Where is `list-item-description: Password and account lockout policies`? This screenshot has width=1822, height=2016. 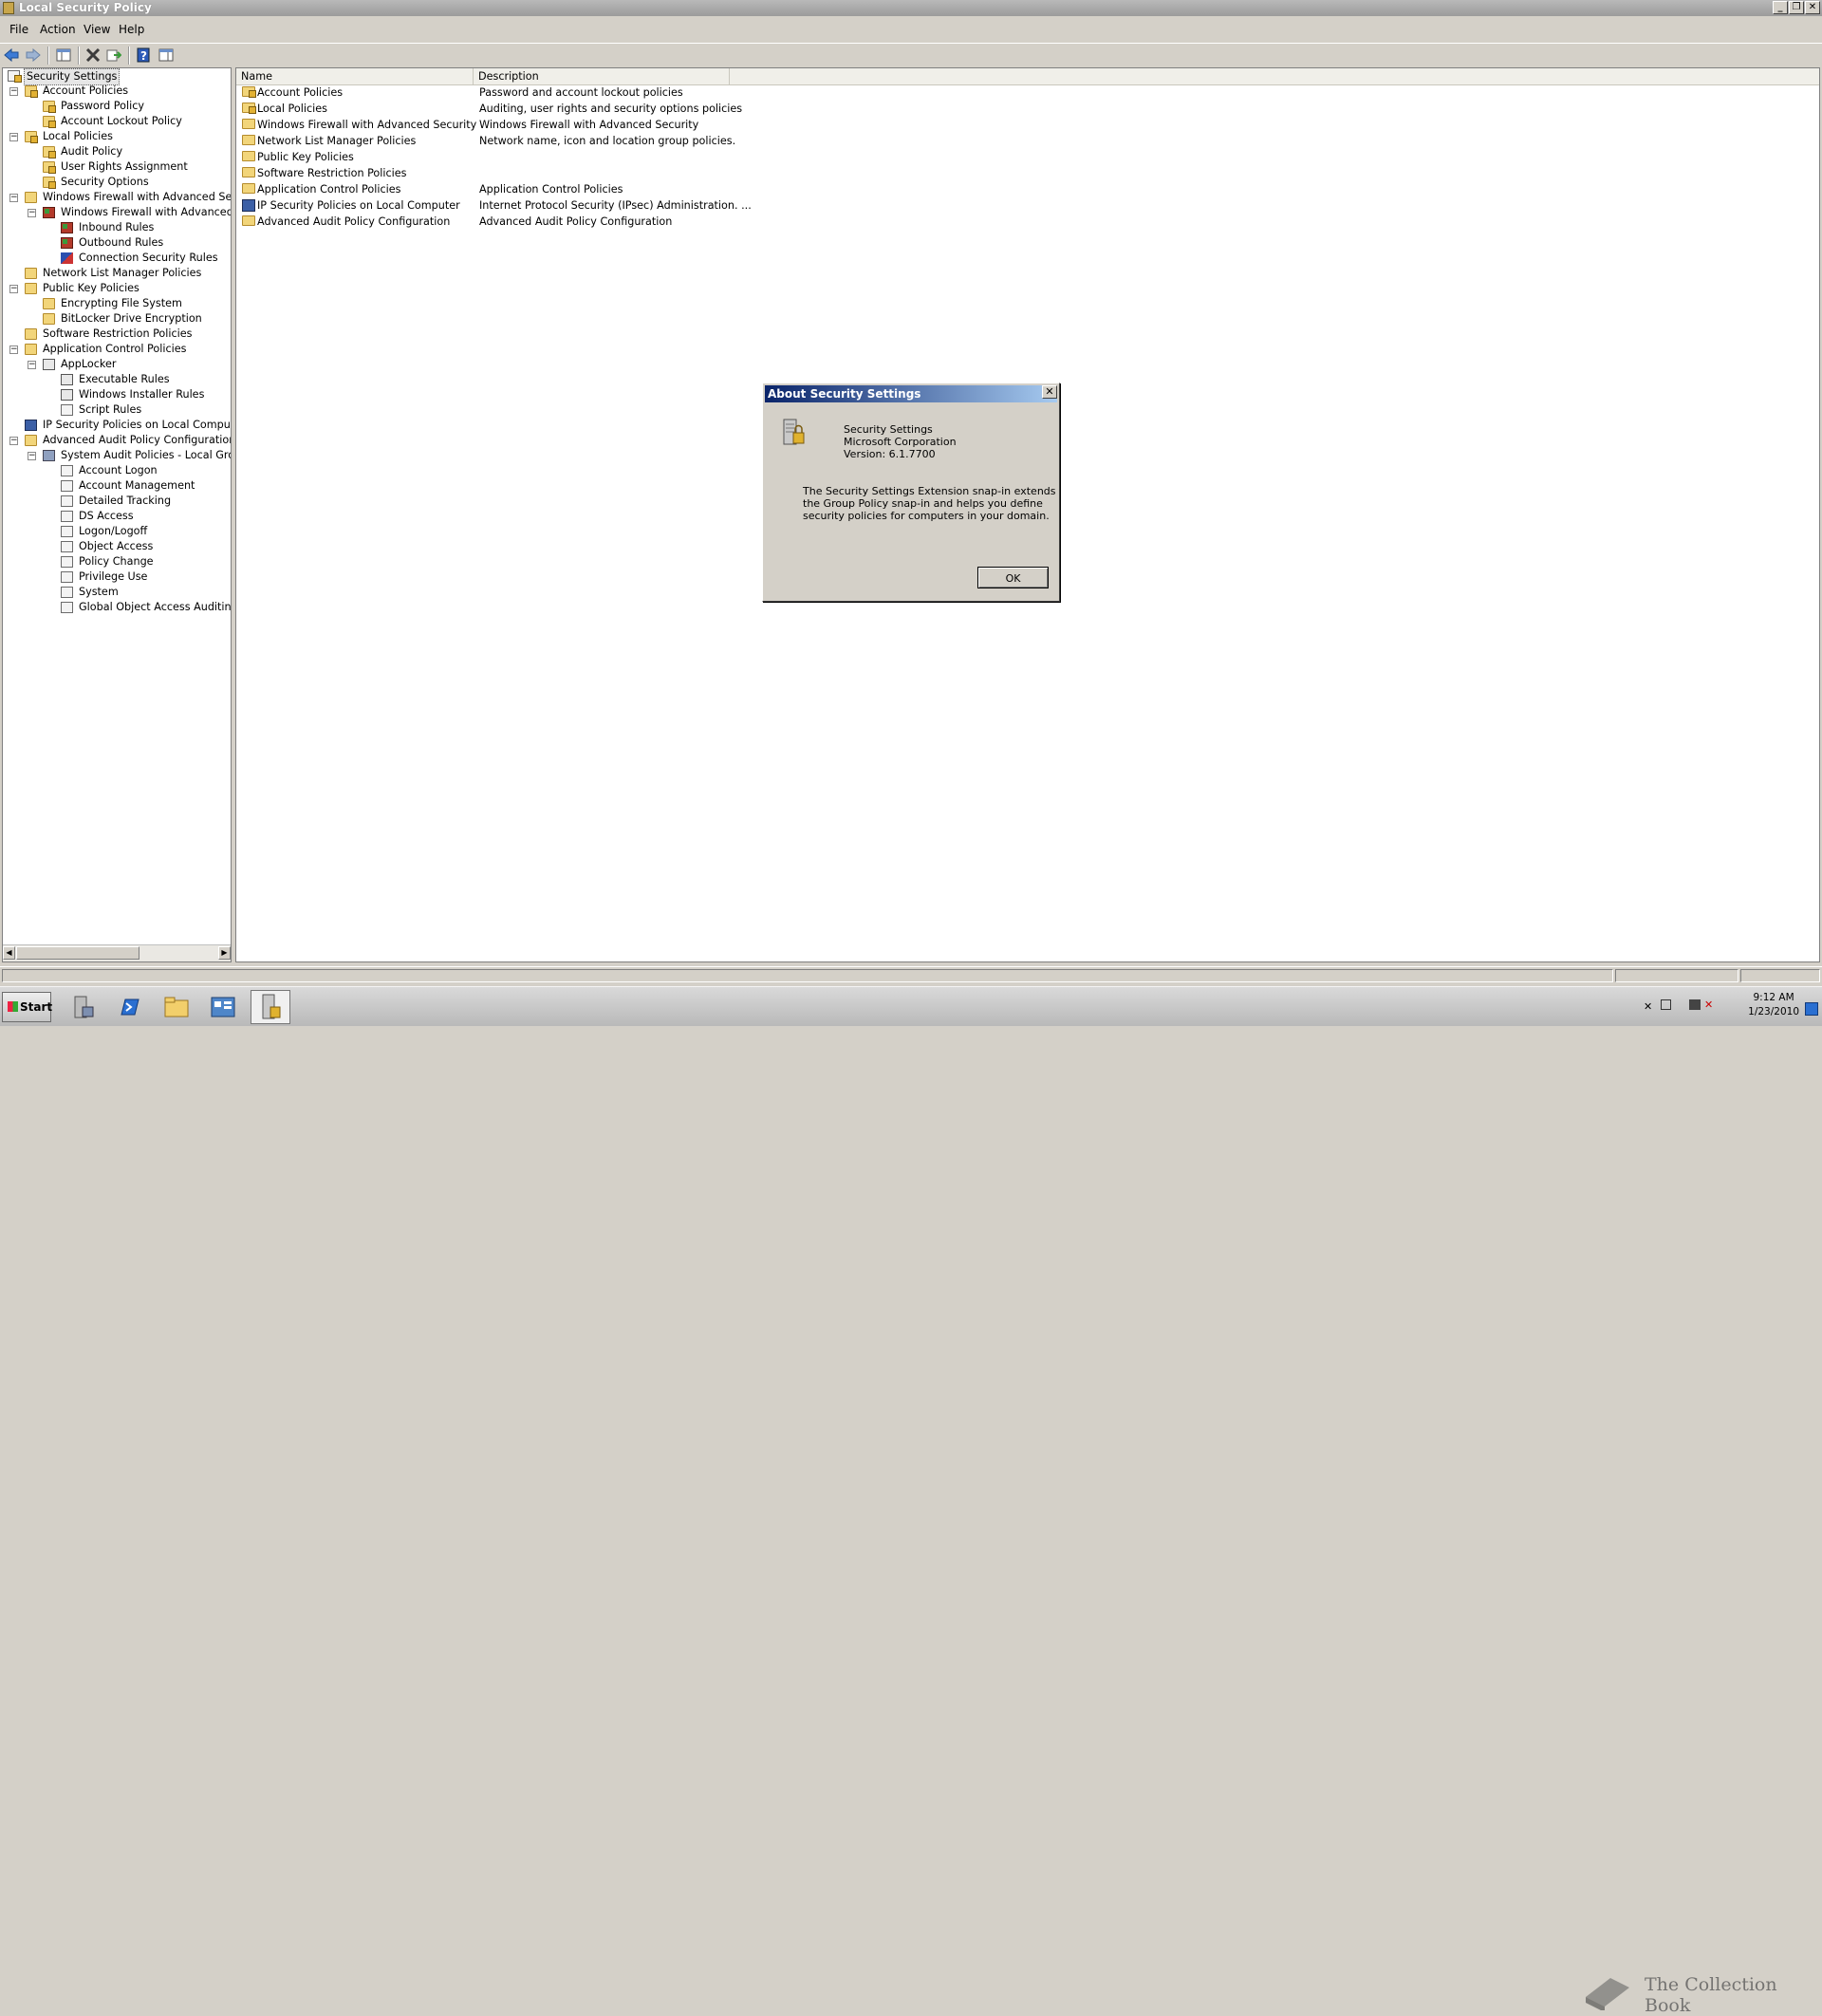
list-item-description: Password and account lockout policies is located at coordinates (581, 92).